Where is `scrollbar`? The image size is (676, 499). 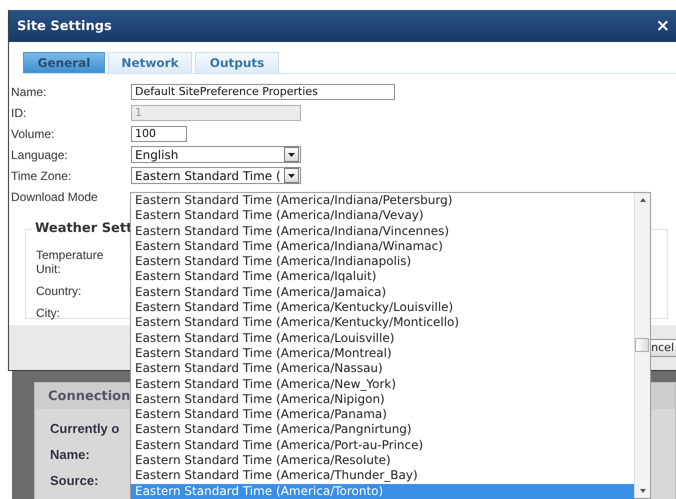
scrollbar is located at coordinates (642, 345).